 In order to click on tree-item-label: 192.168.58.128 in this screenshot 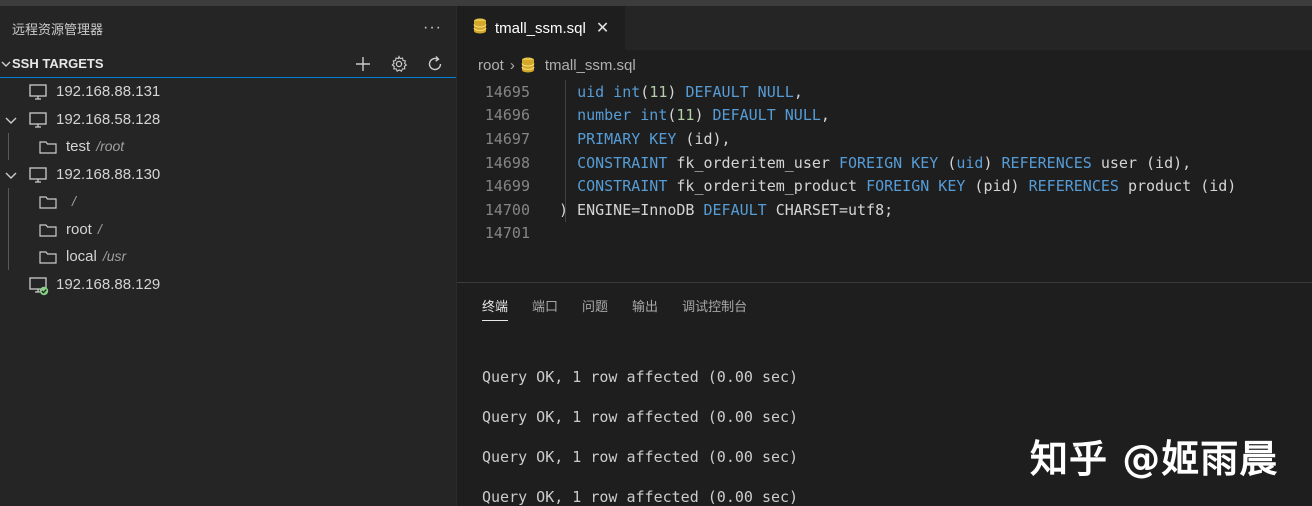, I will do `click(108, 119)`.